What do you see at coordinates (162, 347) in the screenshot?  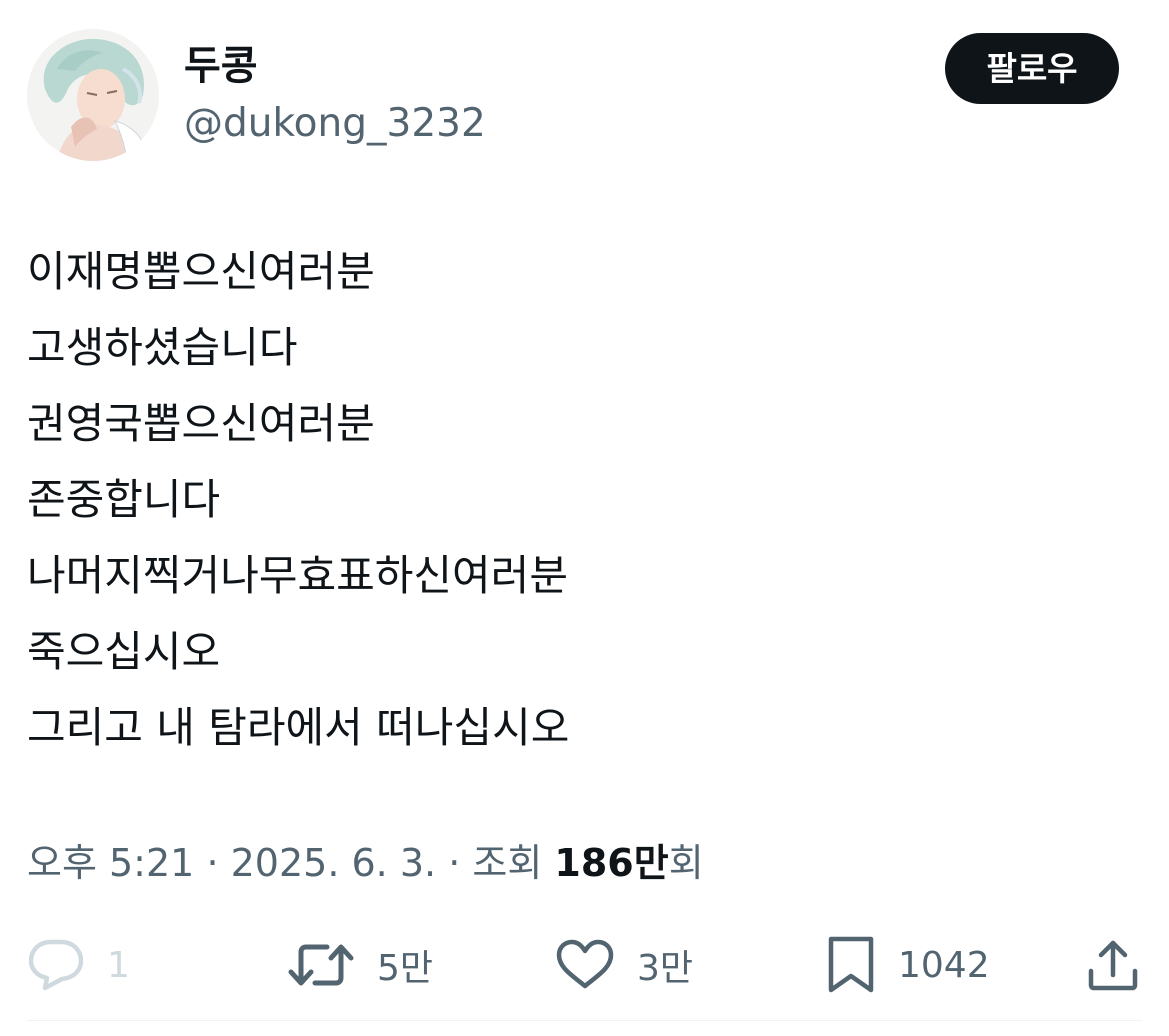 I see `tweet-line: 고생하셨습니다` at bounding box center [162, 347].